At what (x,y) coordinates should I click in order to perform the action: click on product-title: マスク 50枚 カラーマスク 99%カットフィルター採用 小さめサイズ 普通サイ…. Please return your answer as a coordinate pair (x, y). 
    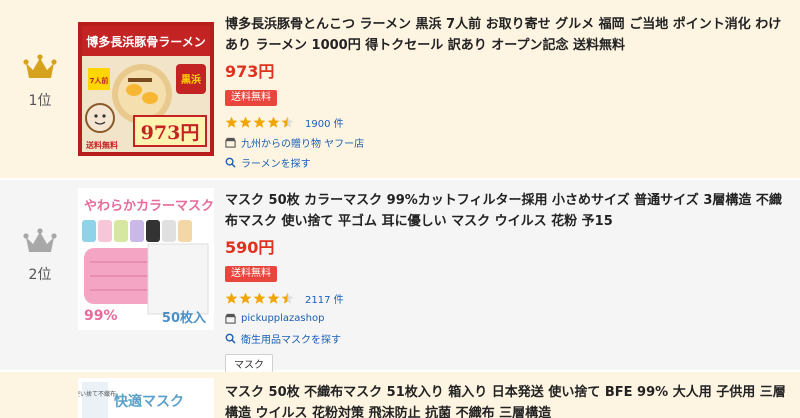
    Looking at the image, I should click on (508, 211).